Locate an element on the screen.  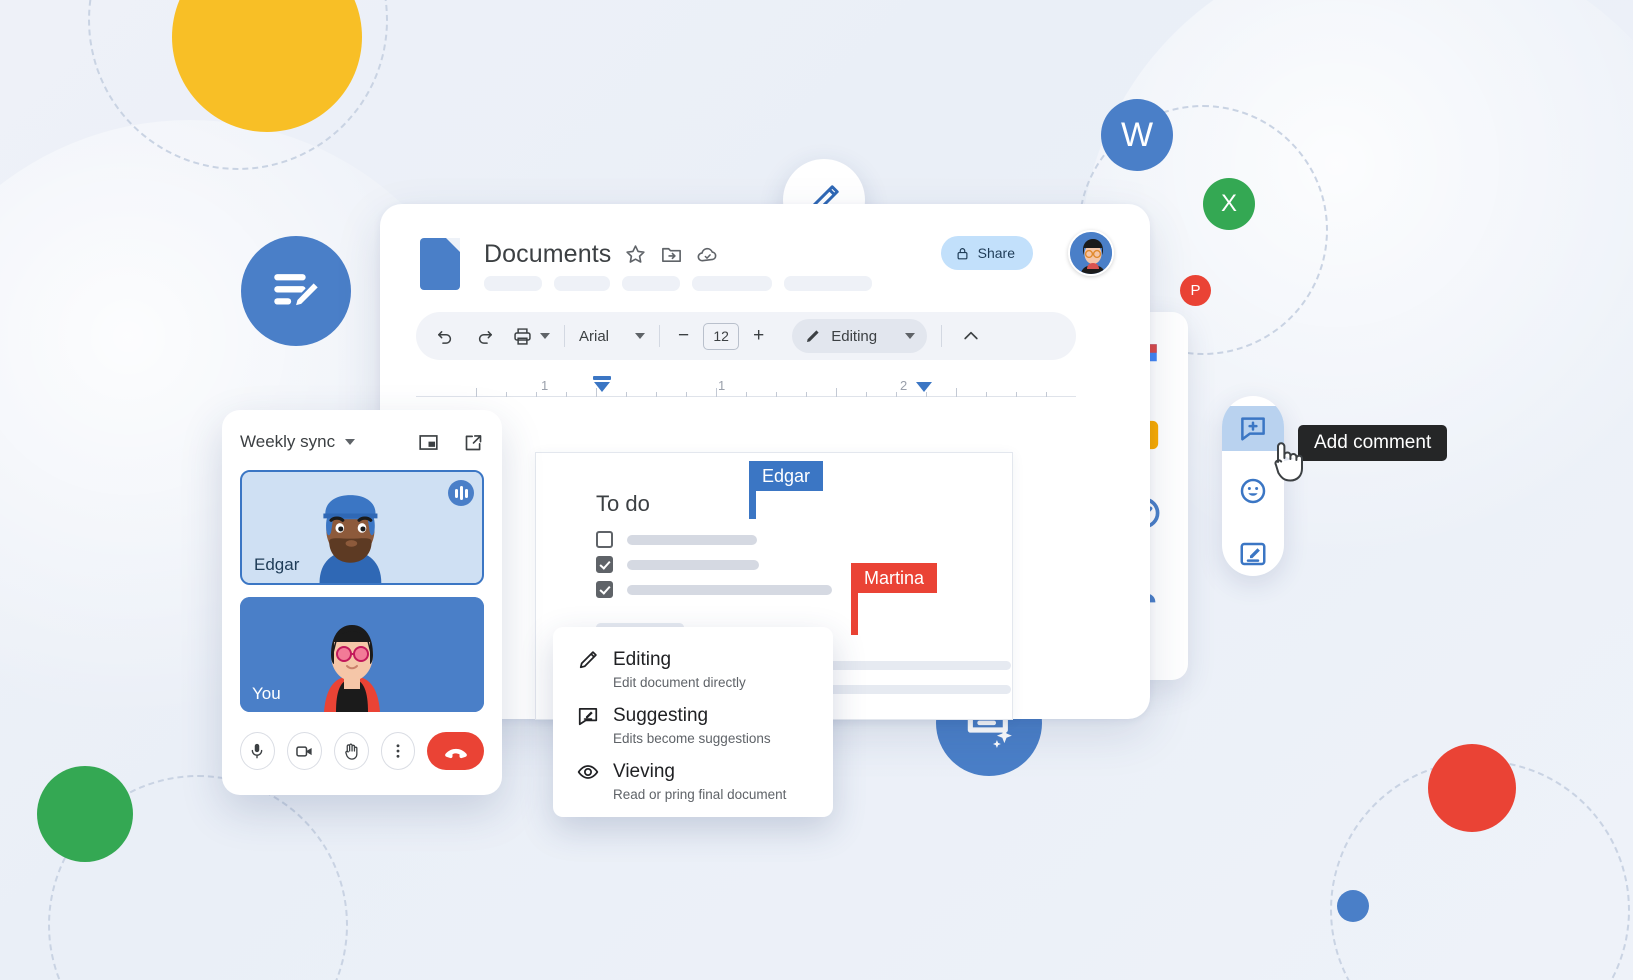
decor-circle-small-blue is located at coordinates (1353, 906).